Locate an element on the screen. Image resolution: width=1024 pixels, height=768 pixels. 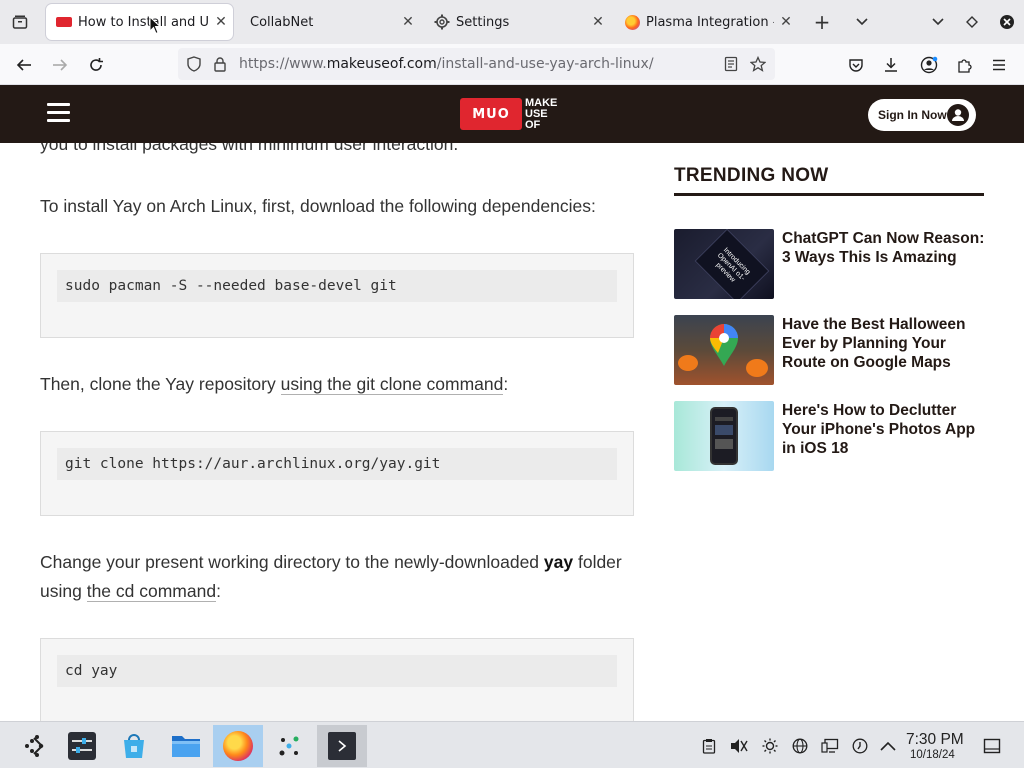
code-block: cd yay is located at coordinates (337, 679).